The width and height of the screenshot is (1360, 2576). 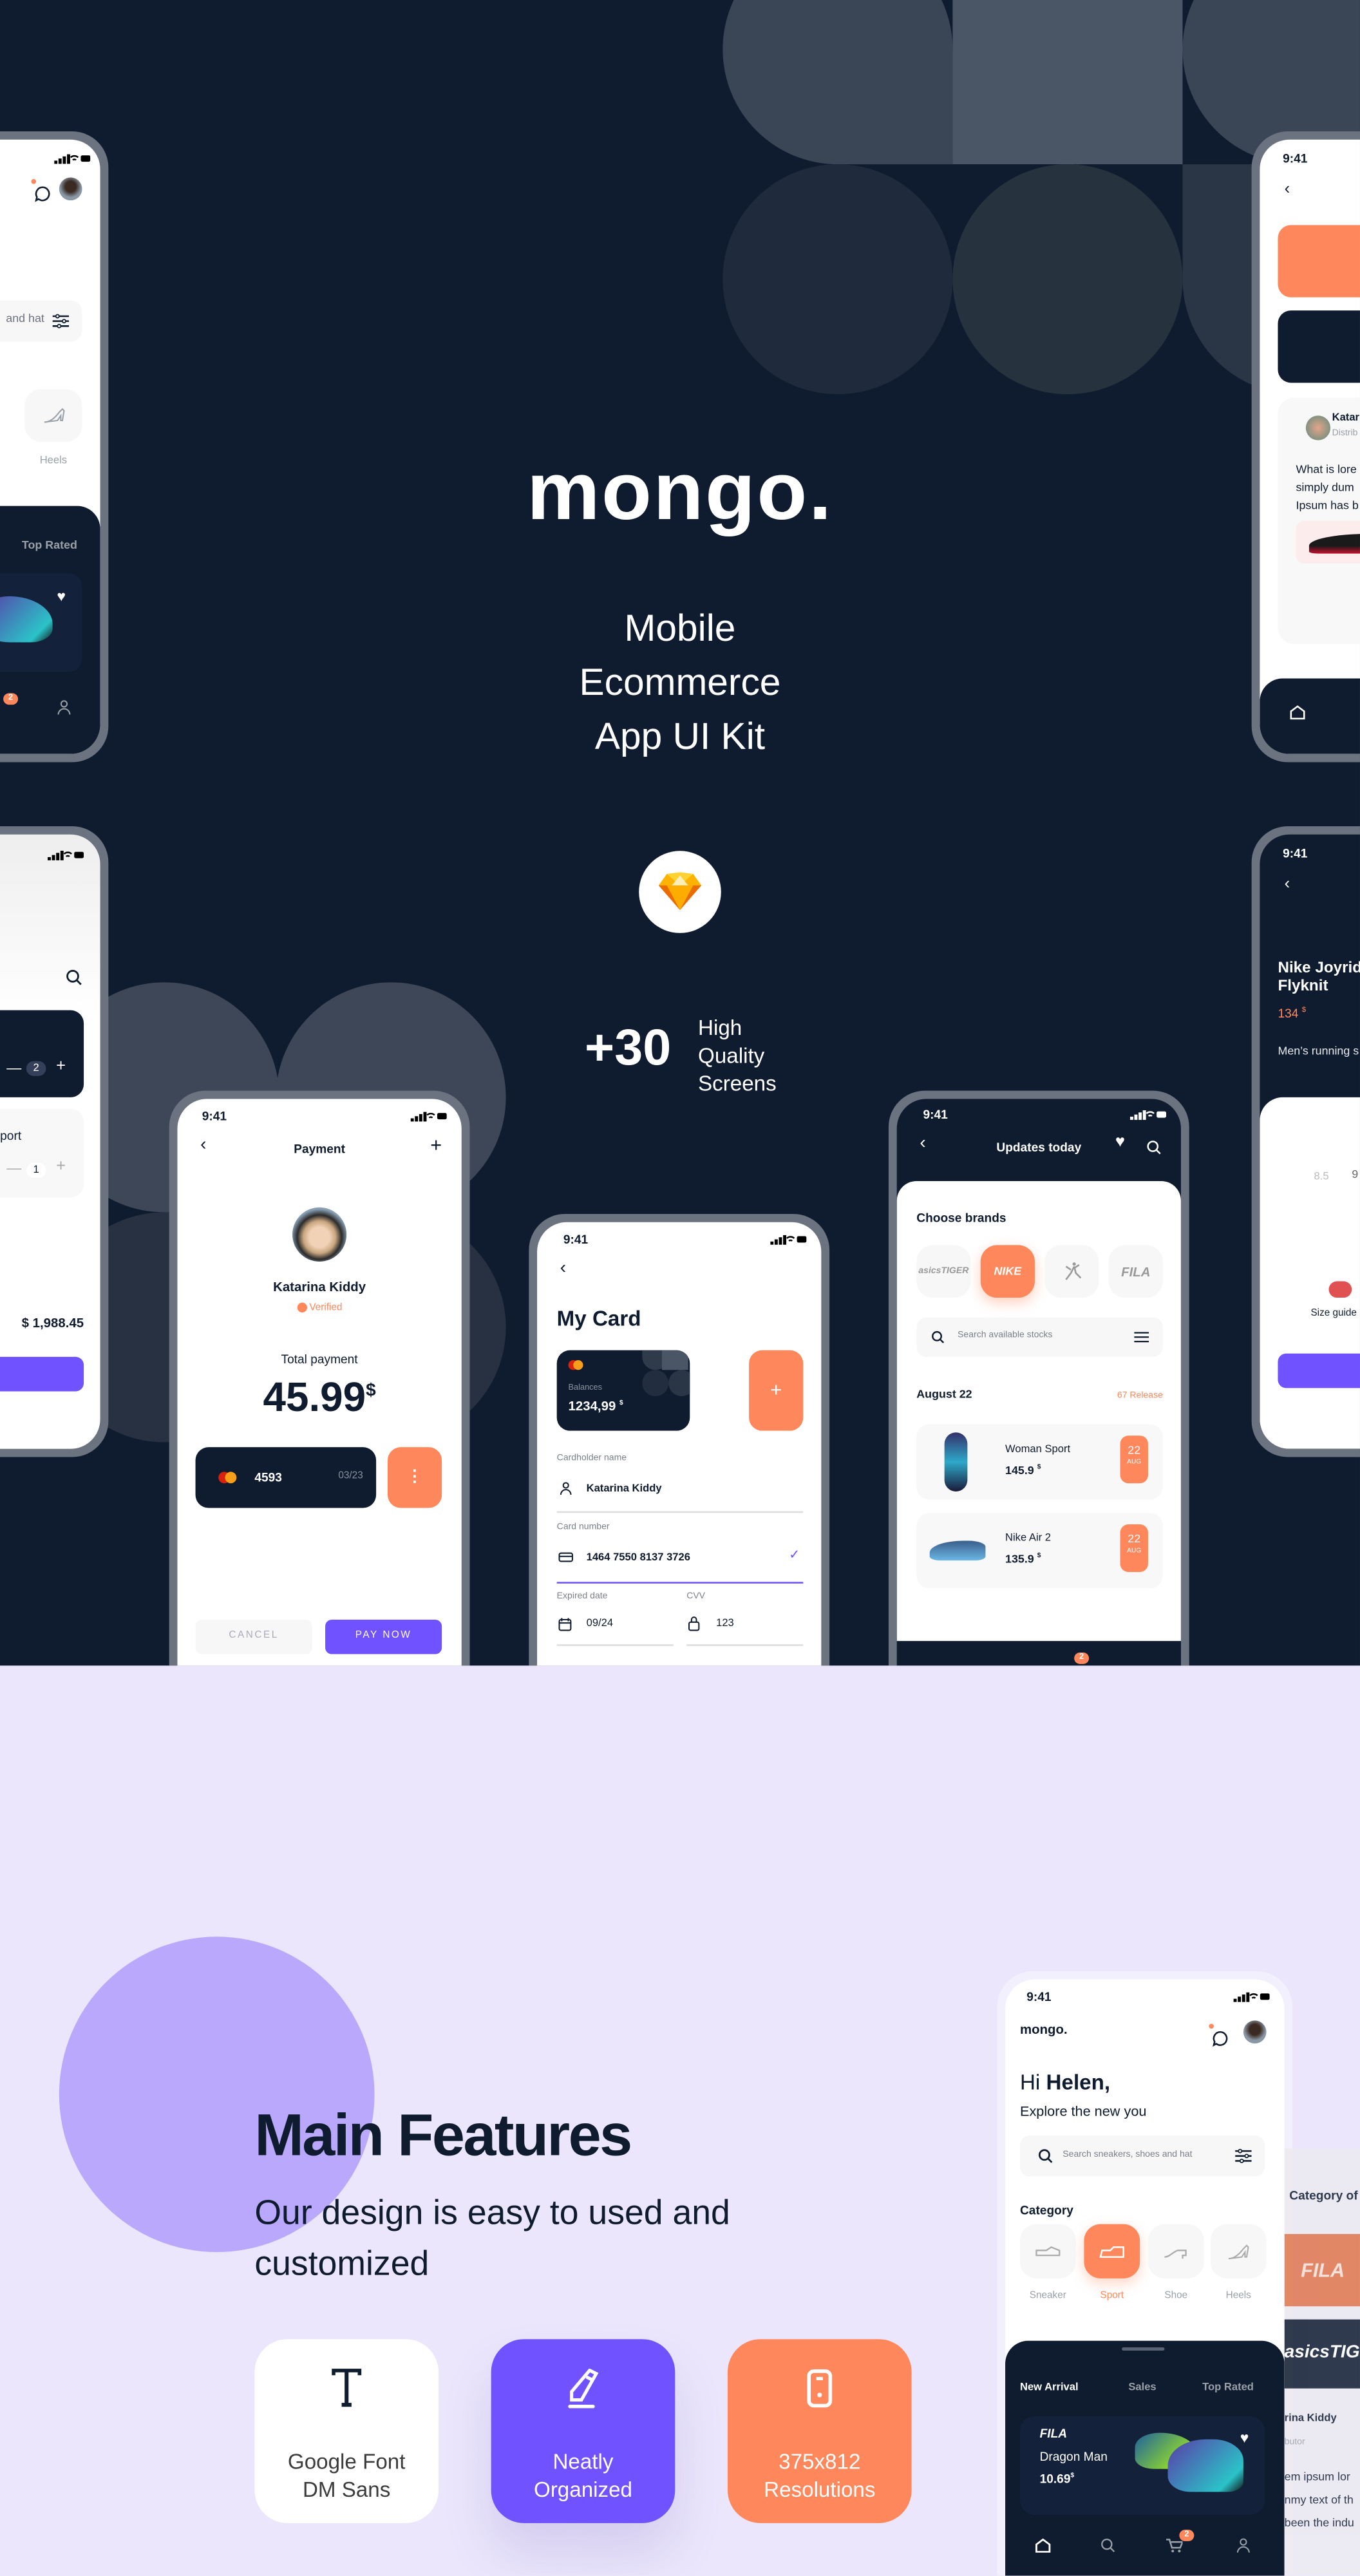 I want to click on bottom-sheet: Top Rated ♥ 2, so click(x=50, y=630).